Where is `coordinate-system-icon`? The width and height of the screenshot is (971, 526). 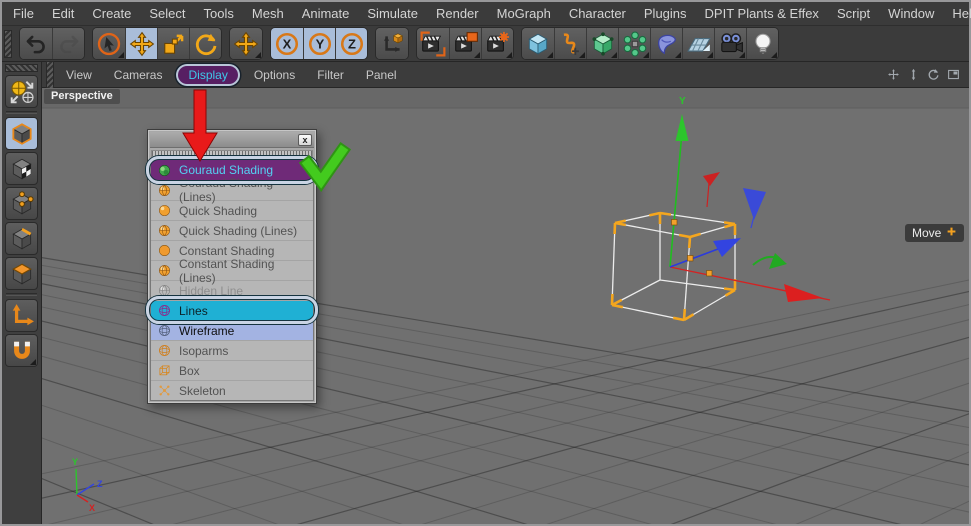
coordinate-system-icon is located at coordinates (393, 42).